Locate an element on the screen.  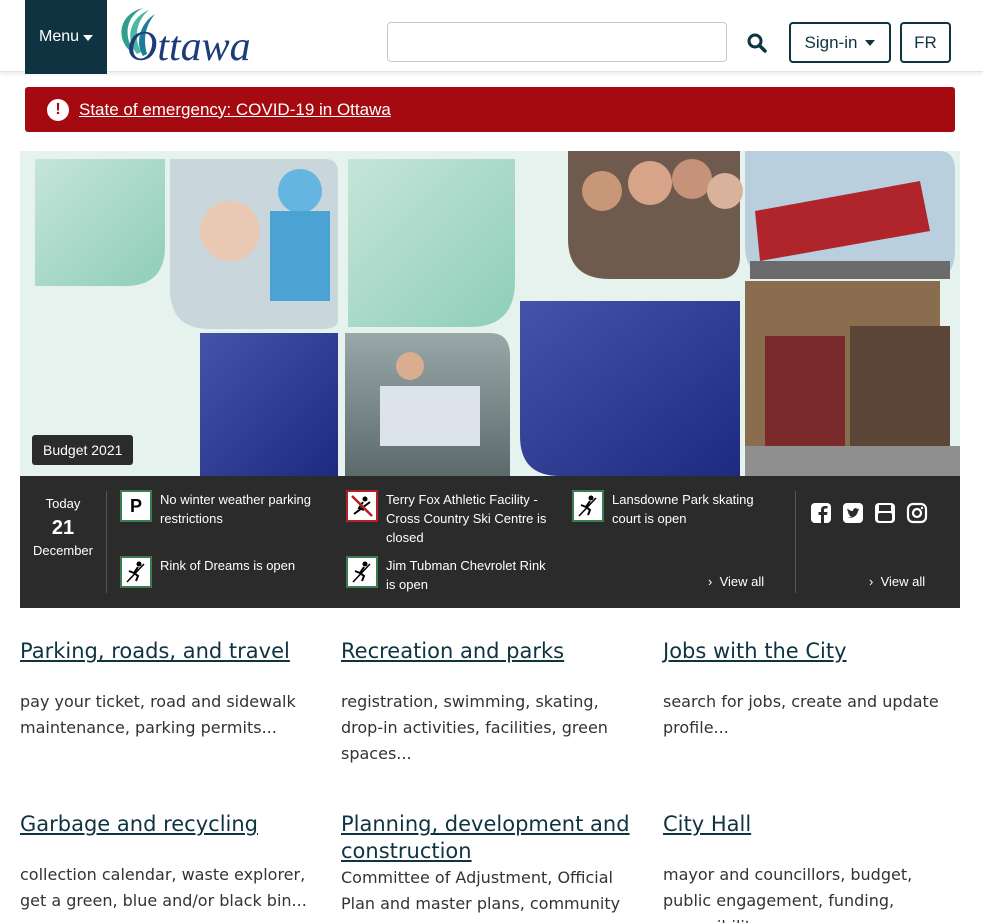
search-icon is located at coordinates (757, 43).